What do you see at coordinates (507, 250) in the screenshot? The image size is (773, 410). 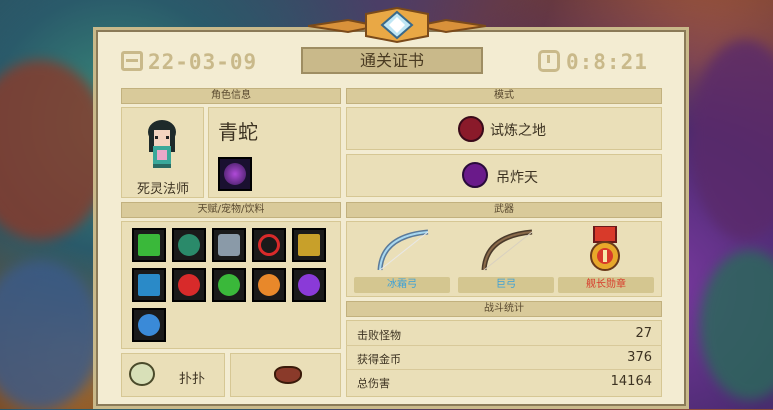 I see `giant-bow-icon` at bounding box center [507, 250].